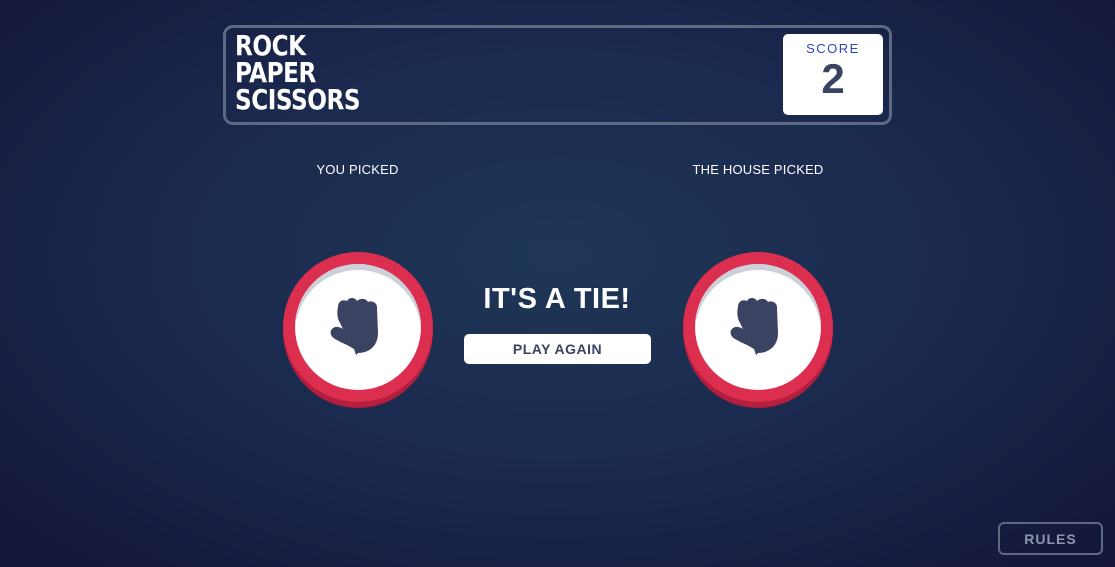 Image resolution: width=1115 pixels, height=567 pixels. I want to click on game-title: ROCK PAPER SCISSORS, so click(298, 72).